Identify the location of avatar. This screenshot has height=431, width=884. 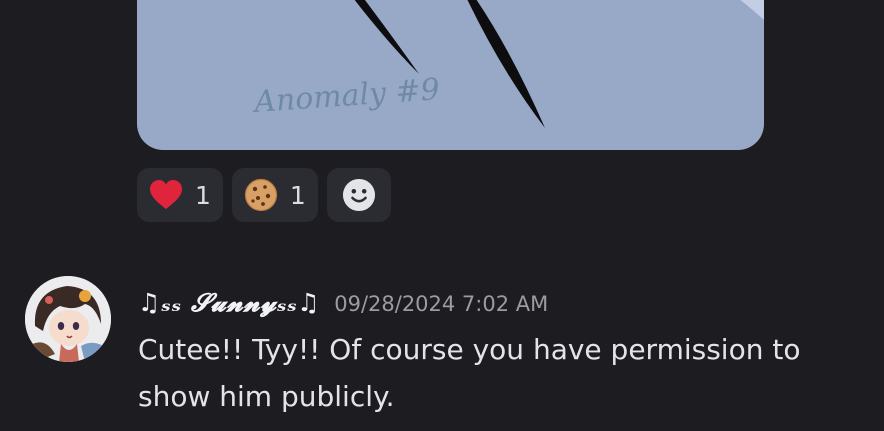
(68, 319).